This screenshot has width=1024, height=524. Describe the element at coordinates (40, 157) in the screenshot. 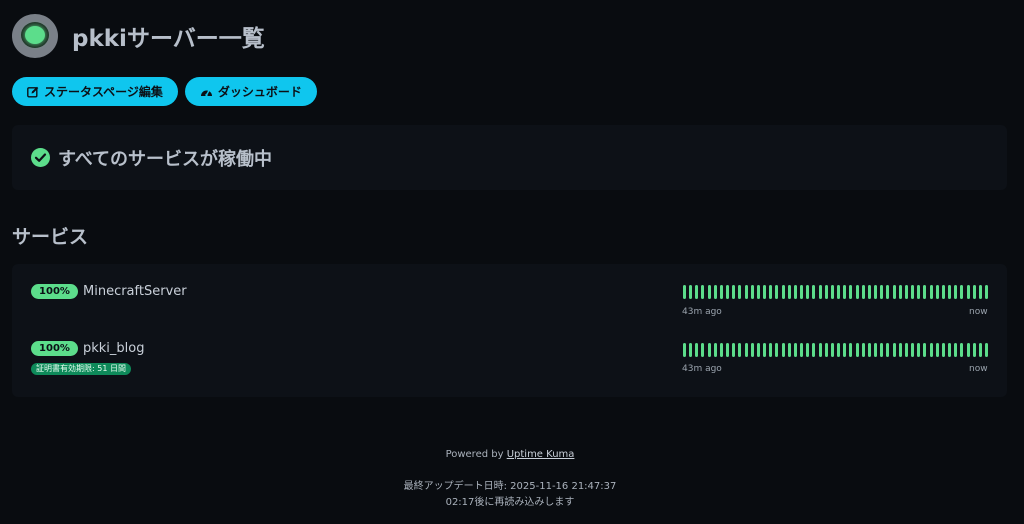

I see `check-circle-icon` at that location.